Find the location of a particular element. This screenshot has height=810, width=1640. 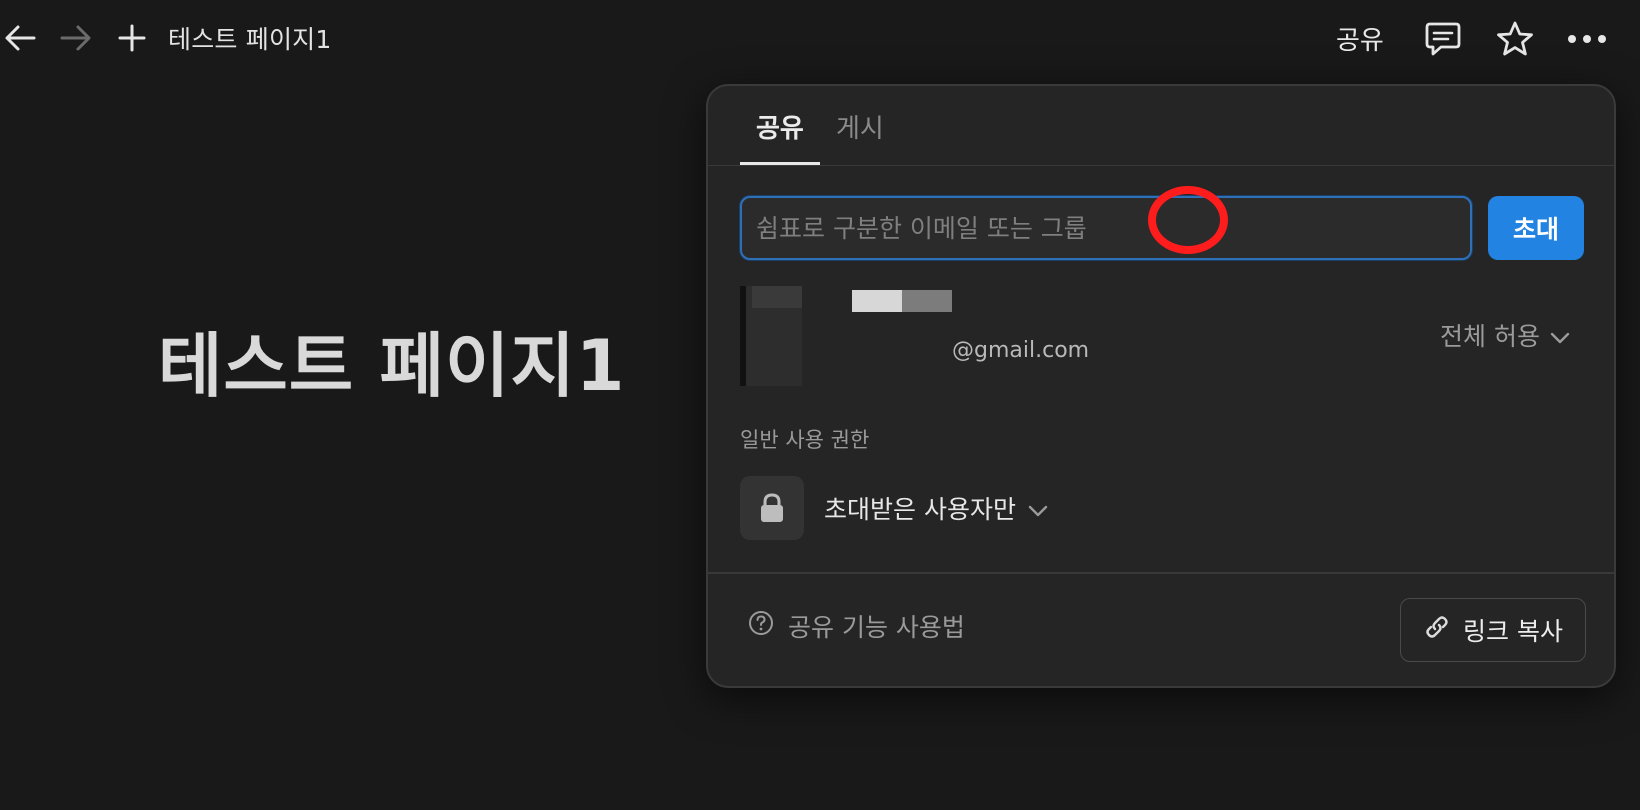

link-icon is located at coordinates (1437, 630).